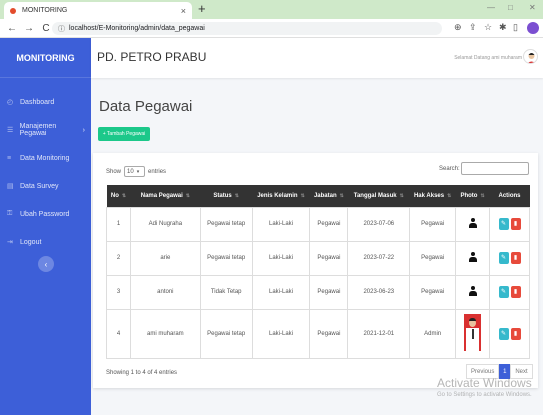 The width and height of the screenshot is (543, 415). What do you see at coordinates (45, 58) in the screenshot?
I see `sidebar-brand: MONITORING` at bounding box center [45, 58].